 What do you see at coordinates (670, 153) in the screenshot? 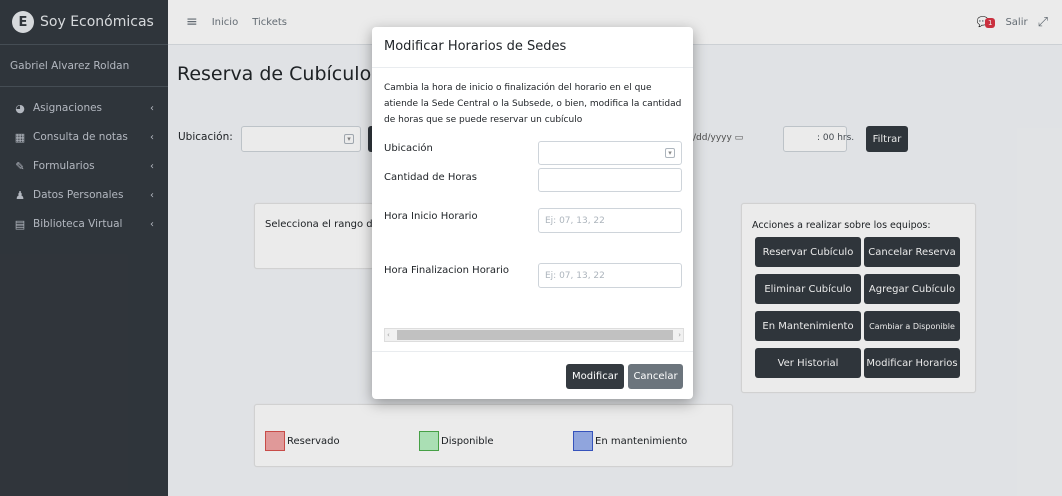
I see `chevron-down-icon: ▾` at bounding box center [670, 153].